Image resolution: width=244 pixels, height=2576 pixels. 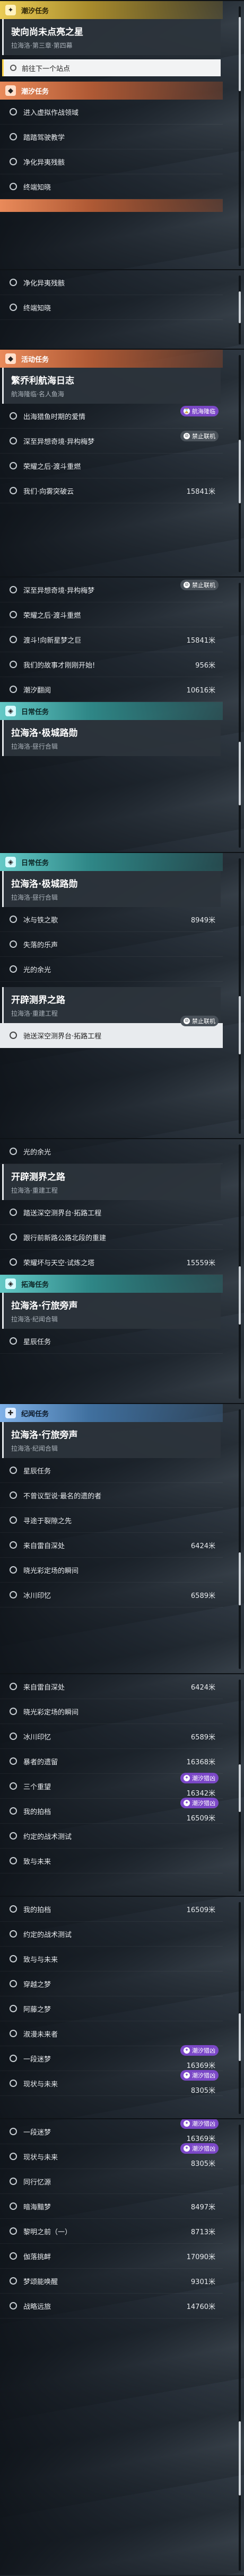 I want to click on list-item: 荣耀坏与天空·试炼之塔 15559米, so click(x=112, y=1262).